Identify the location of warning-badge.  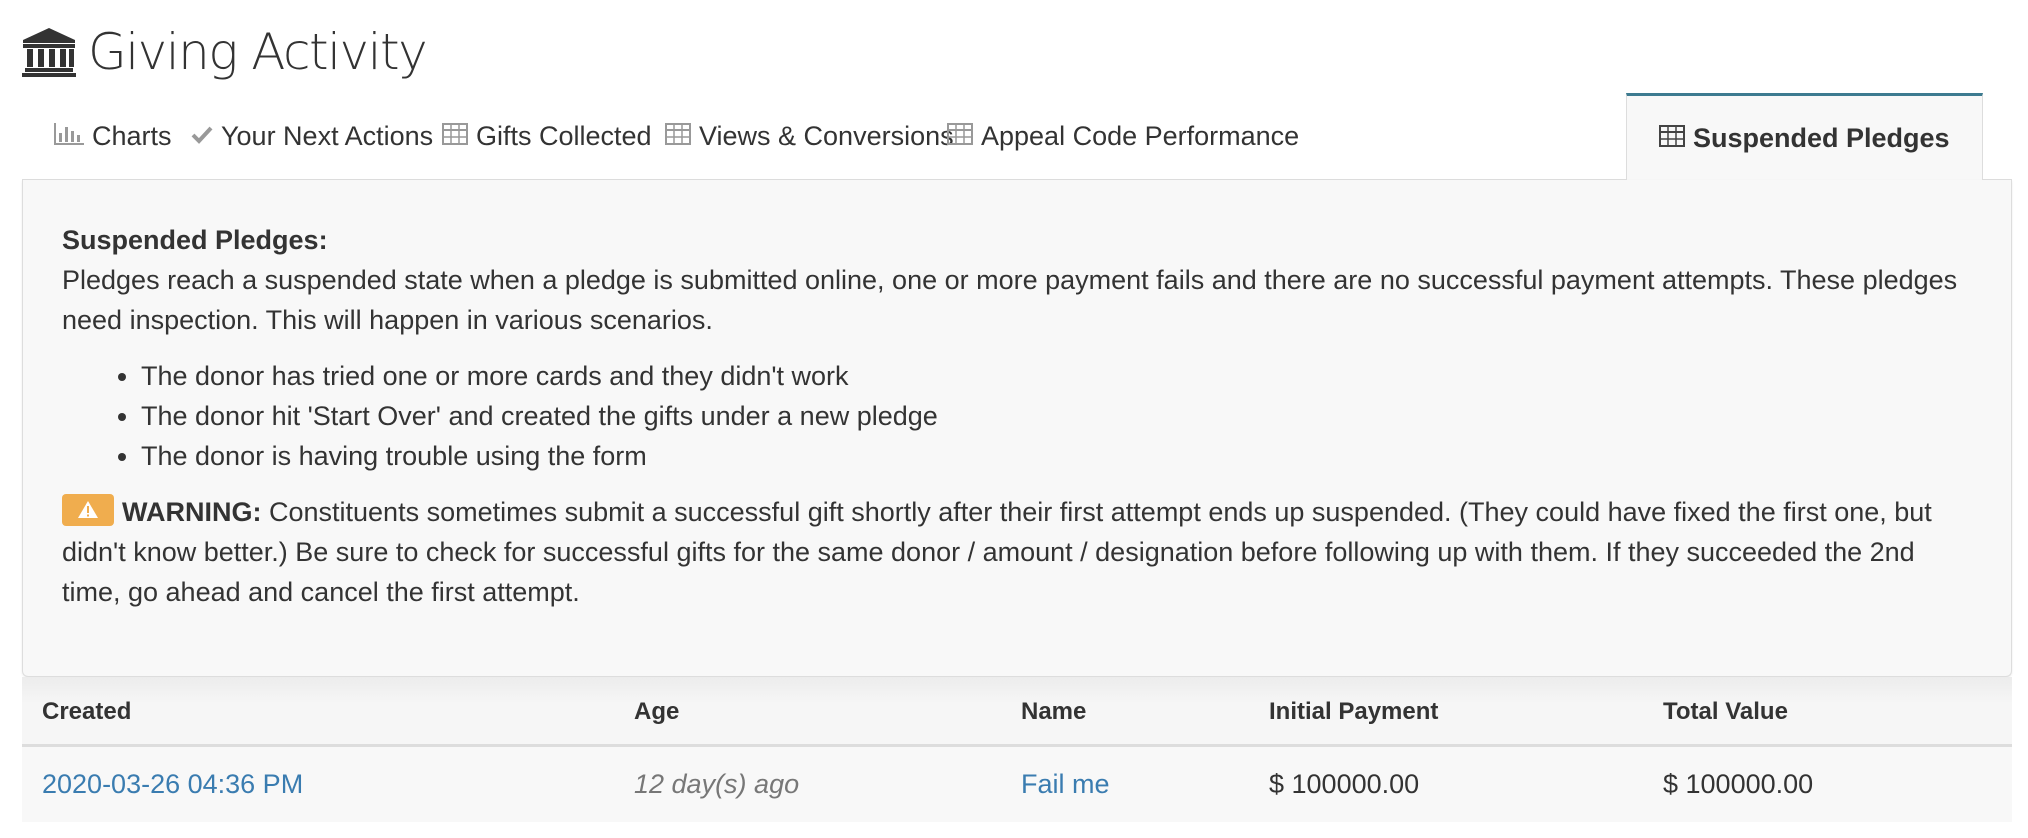
(88, 510).